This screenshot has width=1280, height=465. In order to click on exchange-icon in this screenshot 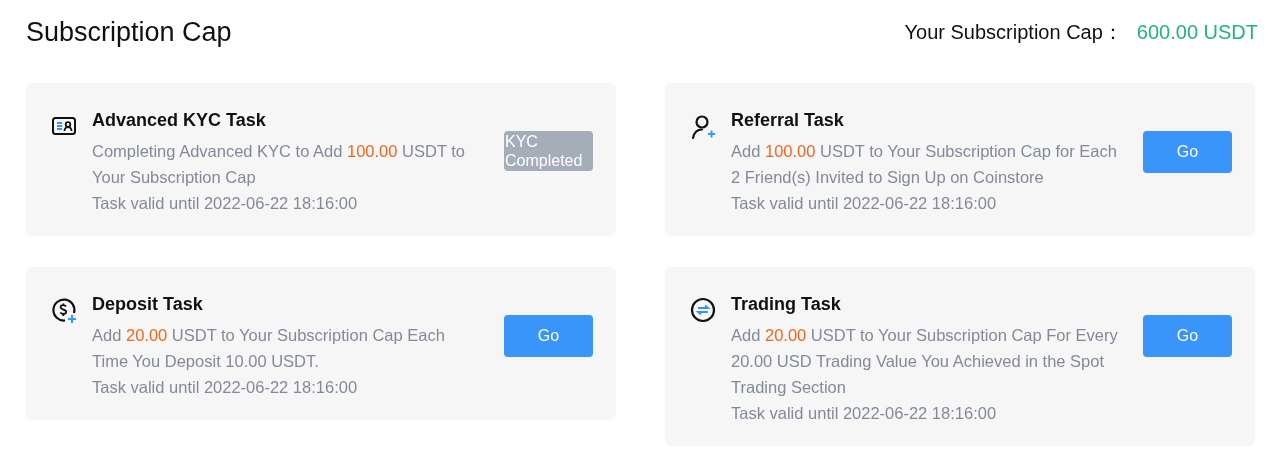, I will do `click(703, 310)`.